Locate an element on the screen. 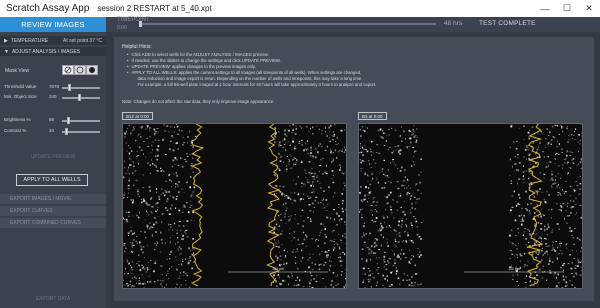 This screenshot has width=600, height=308. temperature-header: ▶ TEMPERATURE At set point 37 °C is located at coordinates (53, 40).